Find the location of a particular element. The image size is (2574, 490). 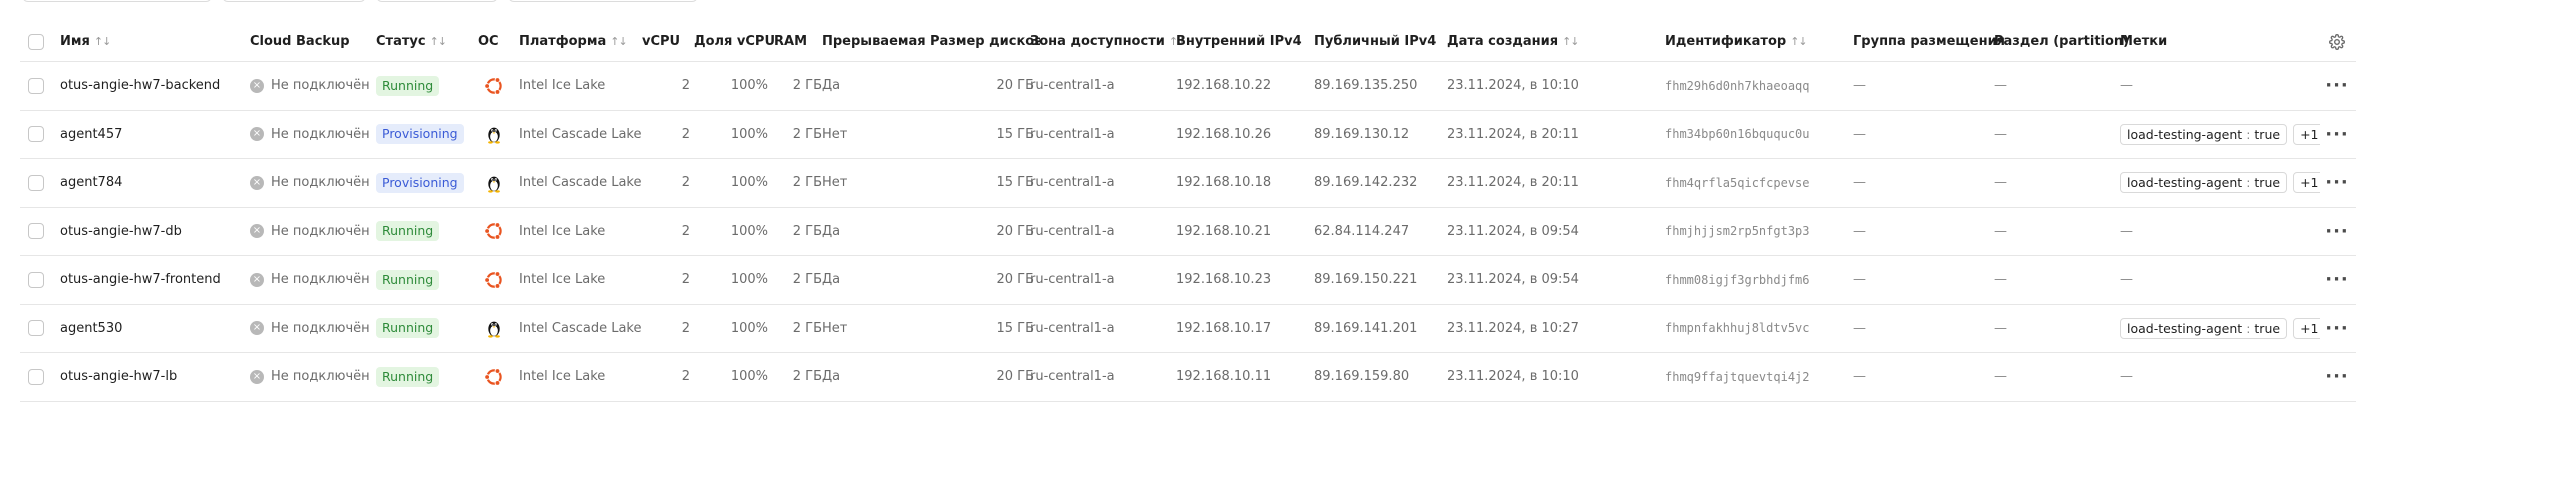

internal-ipv4: 192.168.10.18 is located at coordinates (1224, 183).